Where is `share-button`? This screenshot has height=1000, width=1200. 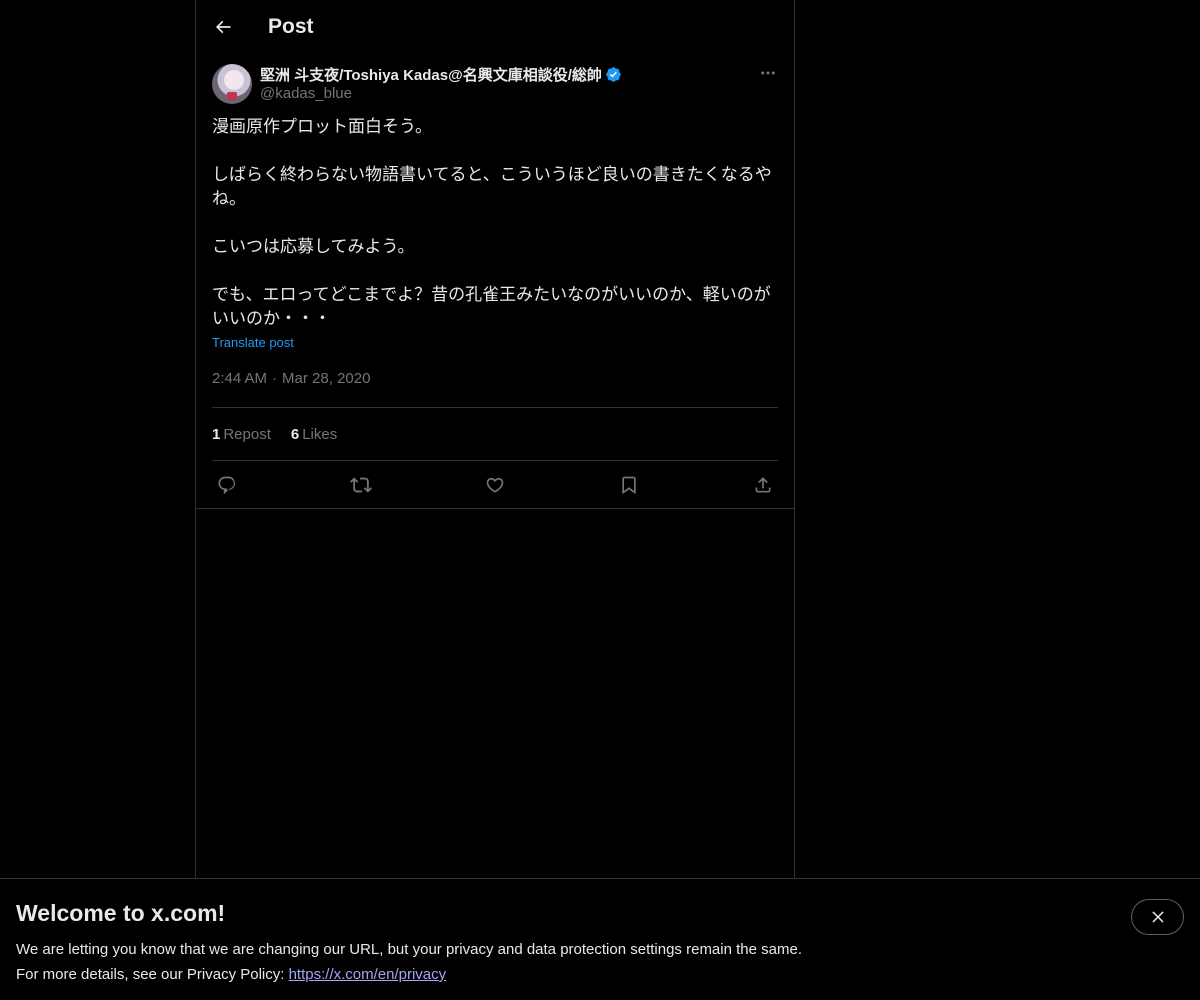 share-button is located at coordinates (763, 485).